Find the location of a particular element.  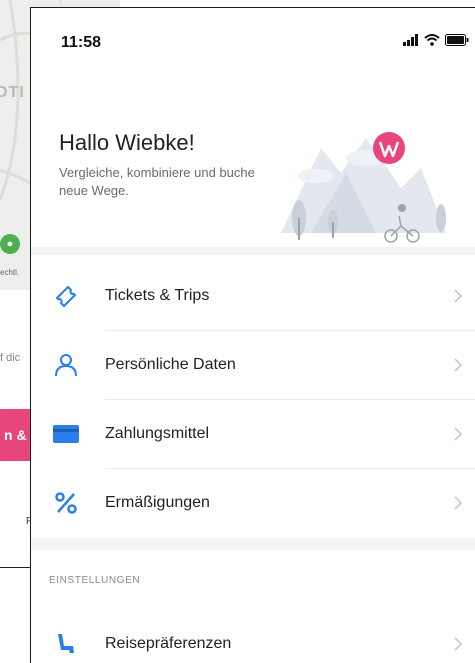

menu-label-travel-preferences: Reisepräferenzen is located at coordinates (168, 643).